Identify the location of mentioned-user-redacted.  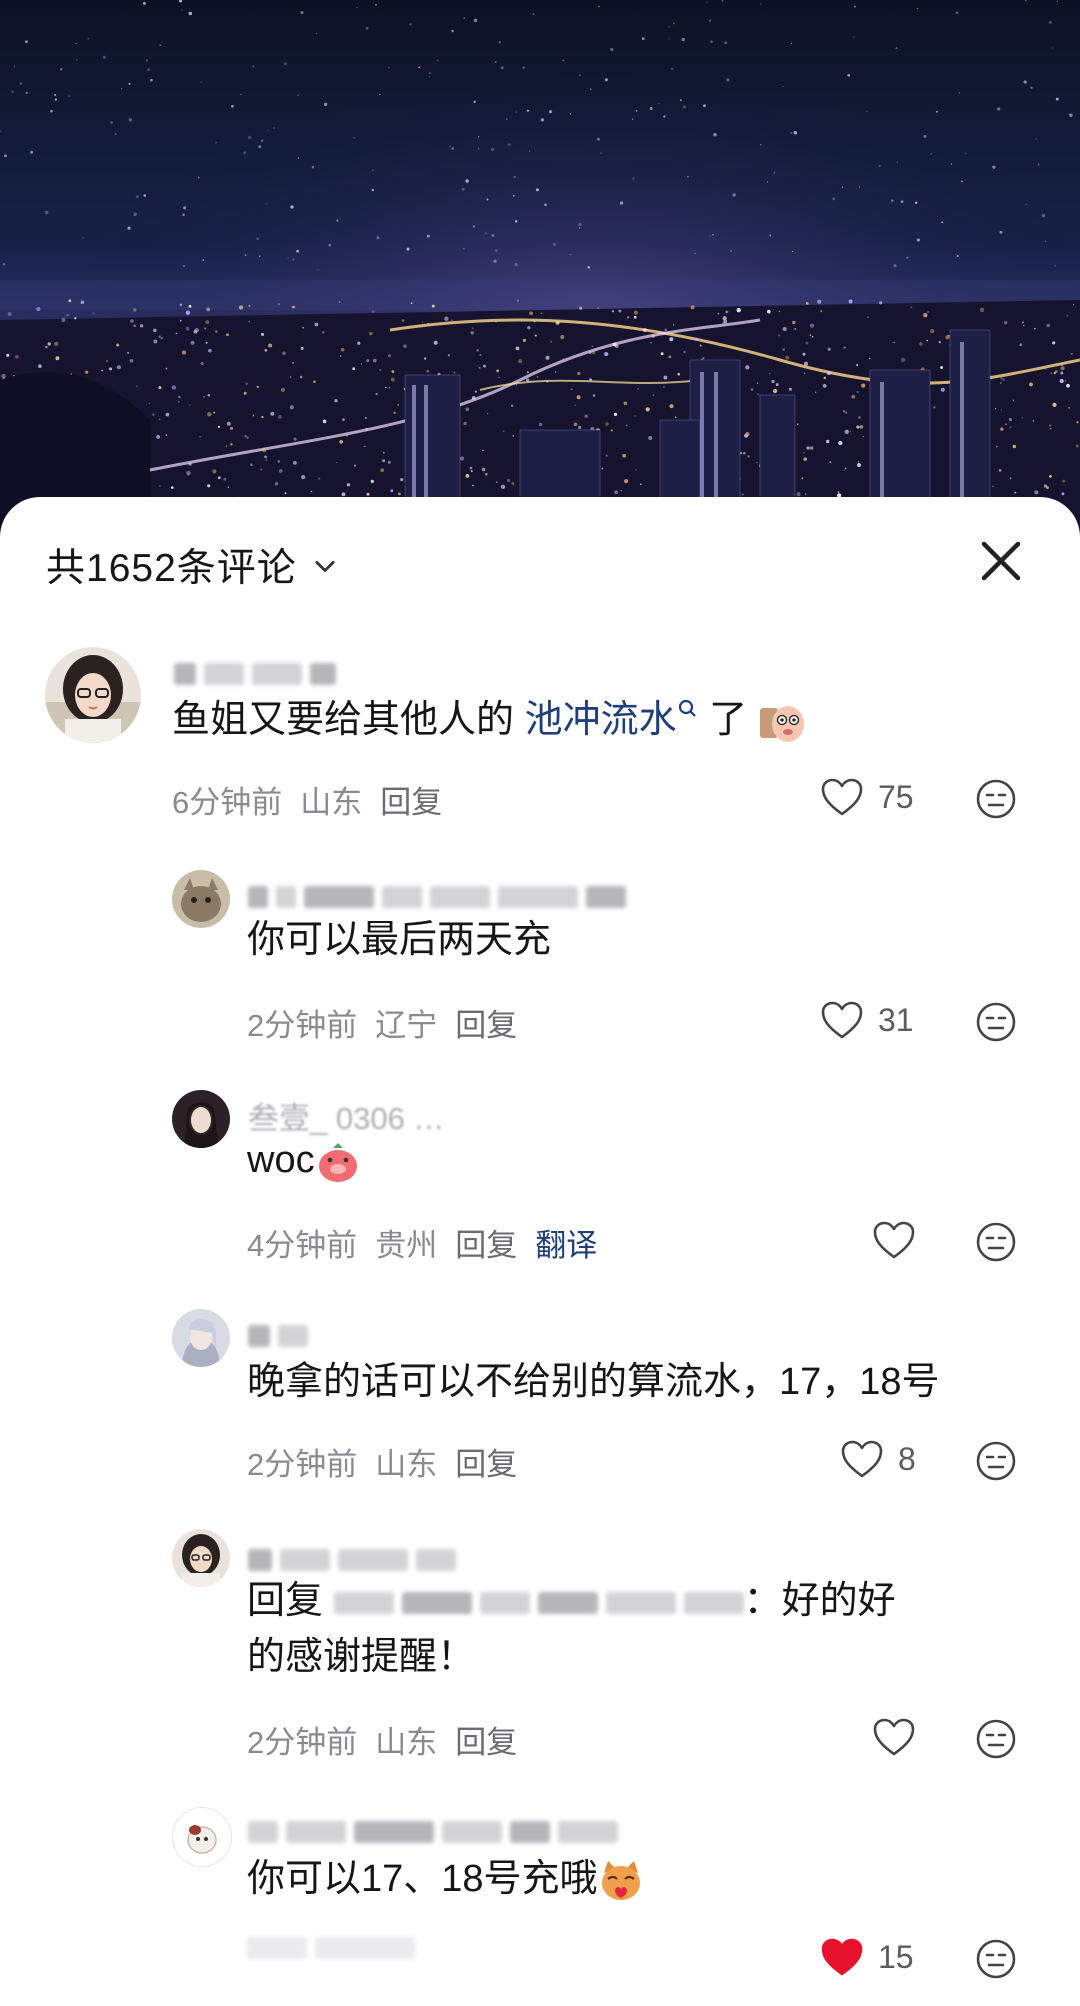
(538, 1602).